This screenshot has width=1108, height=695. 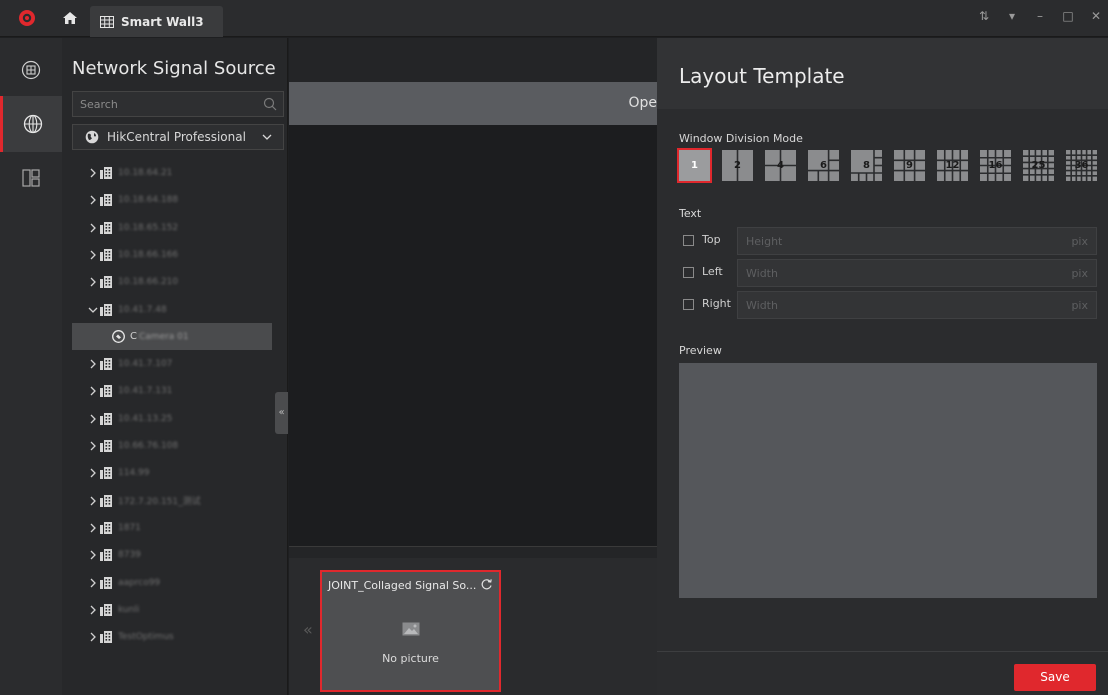 I want to click on tree-item-label: 10.41.7.48, so click(x=142, y=309).